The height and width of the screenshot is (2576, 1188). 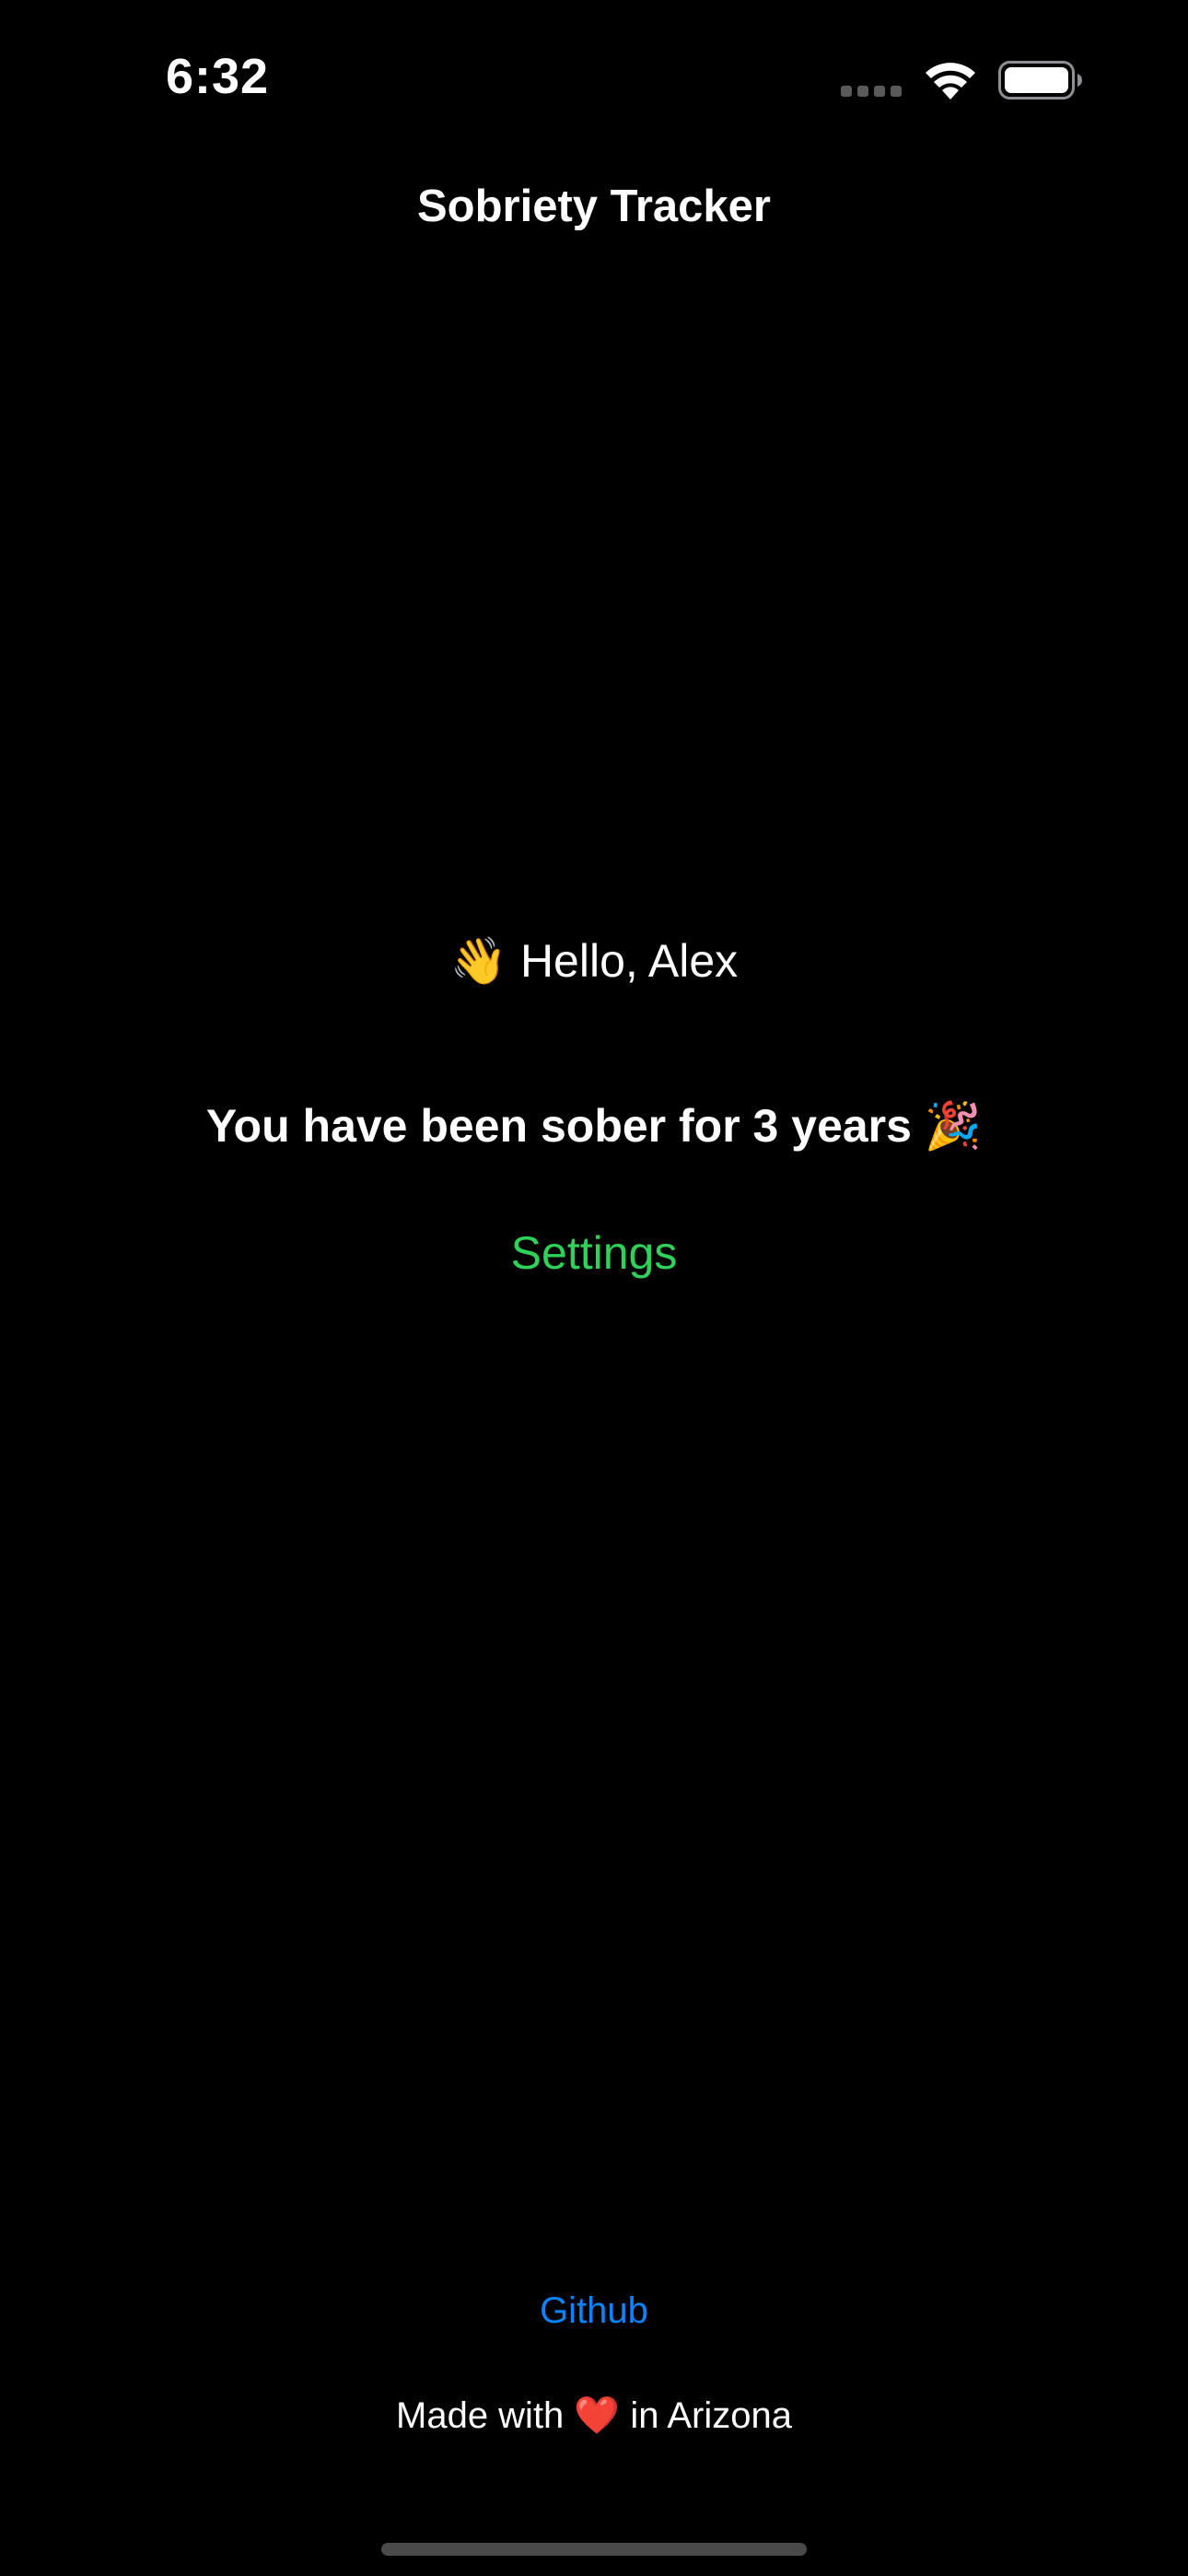 What do you see at coordinates (594, 78) in the screenshot?
I see `status-bar: 6:32` at bounding box center [594, 78].